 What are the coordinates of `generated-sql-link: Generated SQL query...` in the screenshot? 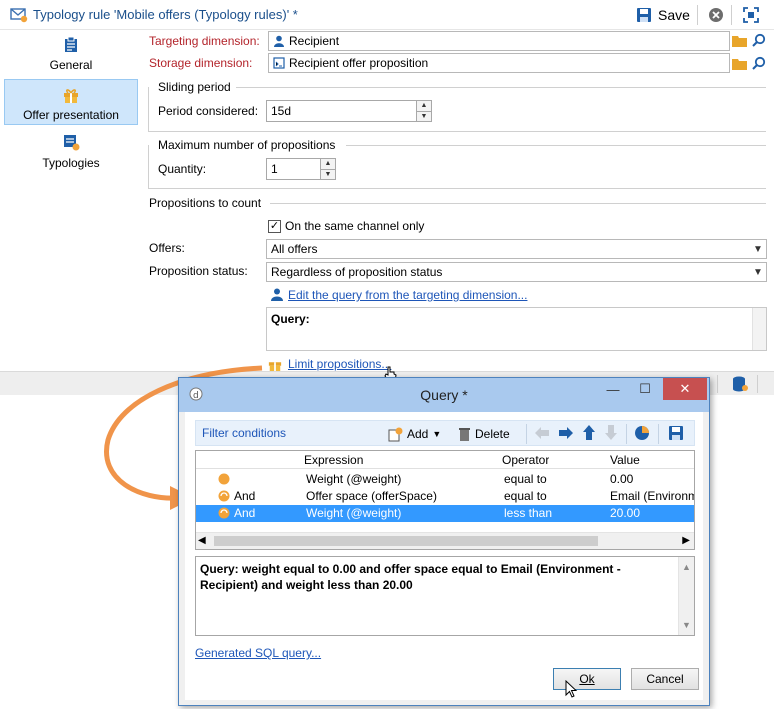 It's located at (258, 653).